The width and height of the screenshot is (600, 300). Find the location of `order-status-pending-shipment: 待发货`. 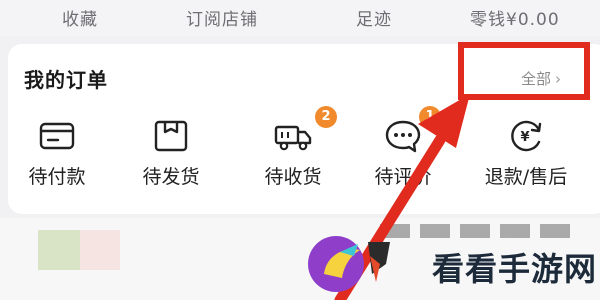

order-status-pending-shipment: 待发货 is located at coordinates (171, 158).